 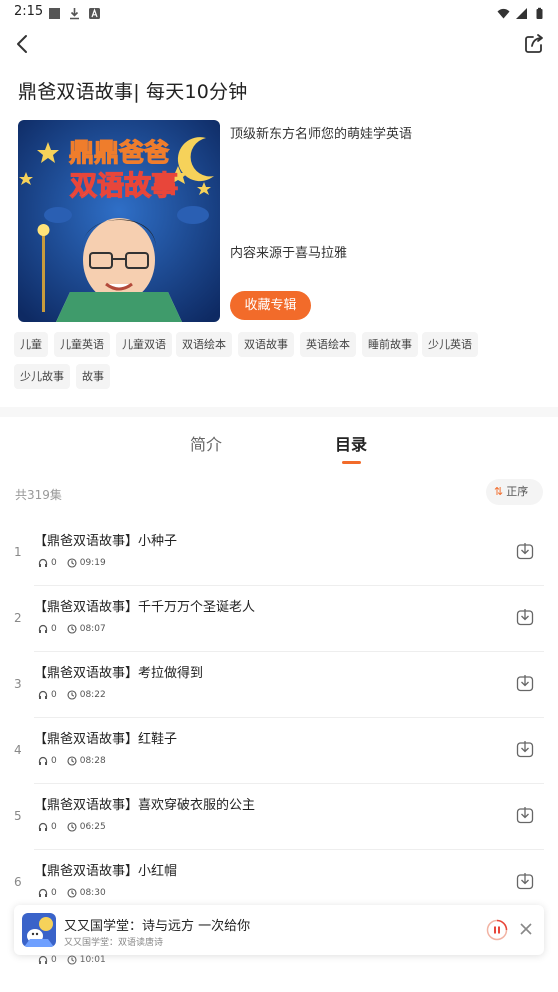 I want to click on tag-item: 睡前故事, so click(x=390, y=344).